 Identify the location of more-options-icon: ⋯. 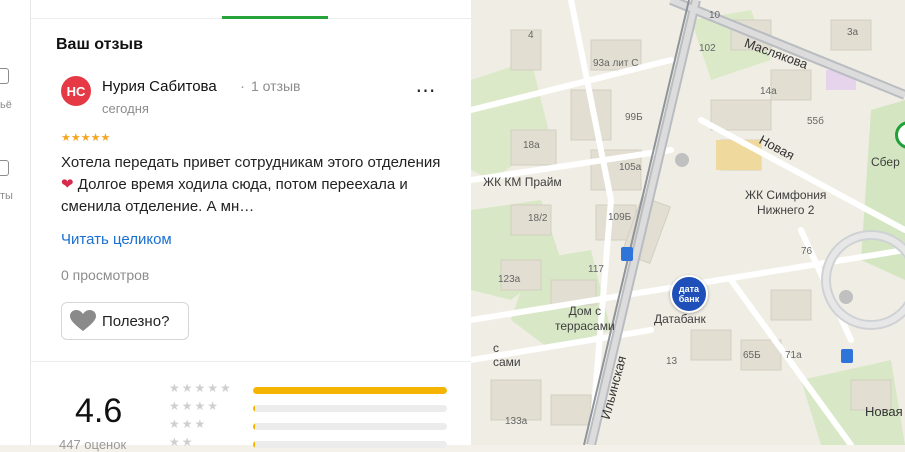
(426, 90).